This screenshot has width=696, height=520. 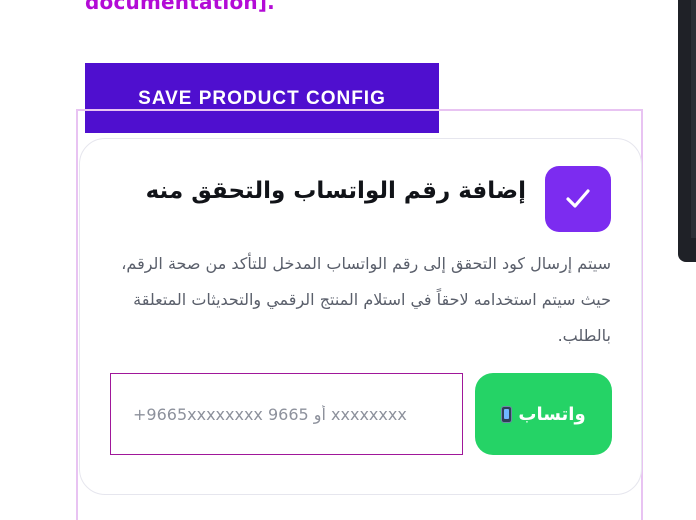 I want to click on mobile-phone-icon, so click(x=507, y=414).